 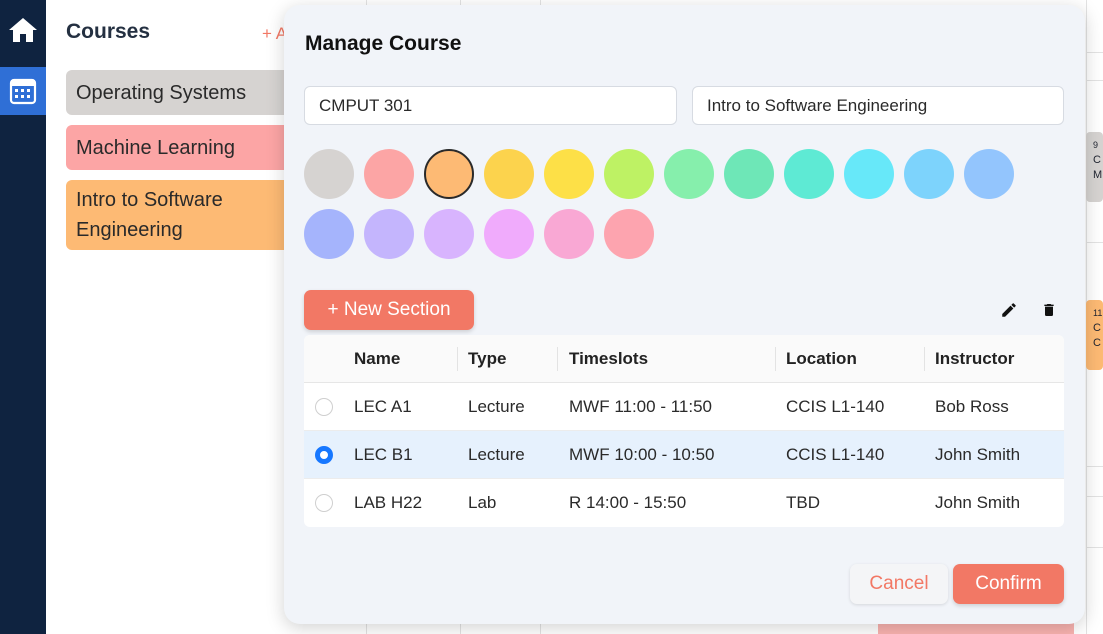 What do you see at coordinates (878, 105) in the screenshot?
I see `course-name-field: Intro to Software Engineering` at bounding box center [878, 105].